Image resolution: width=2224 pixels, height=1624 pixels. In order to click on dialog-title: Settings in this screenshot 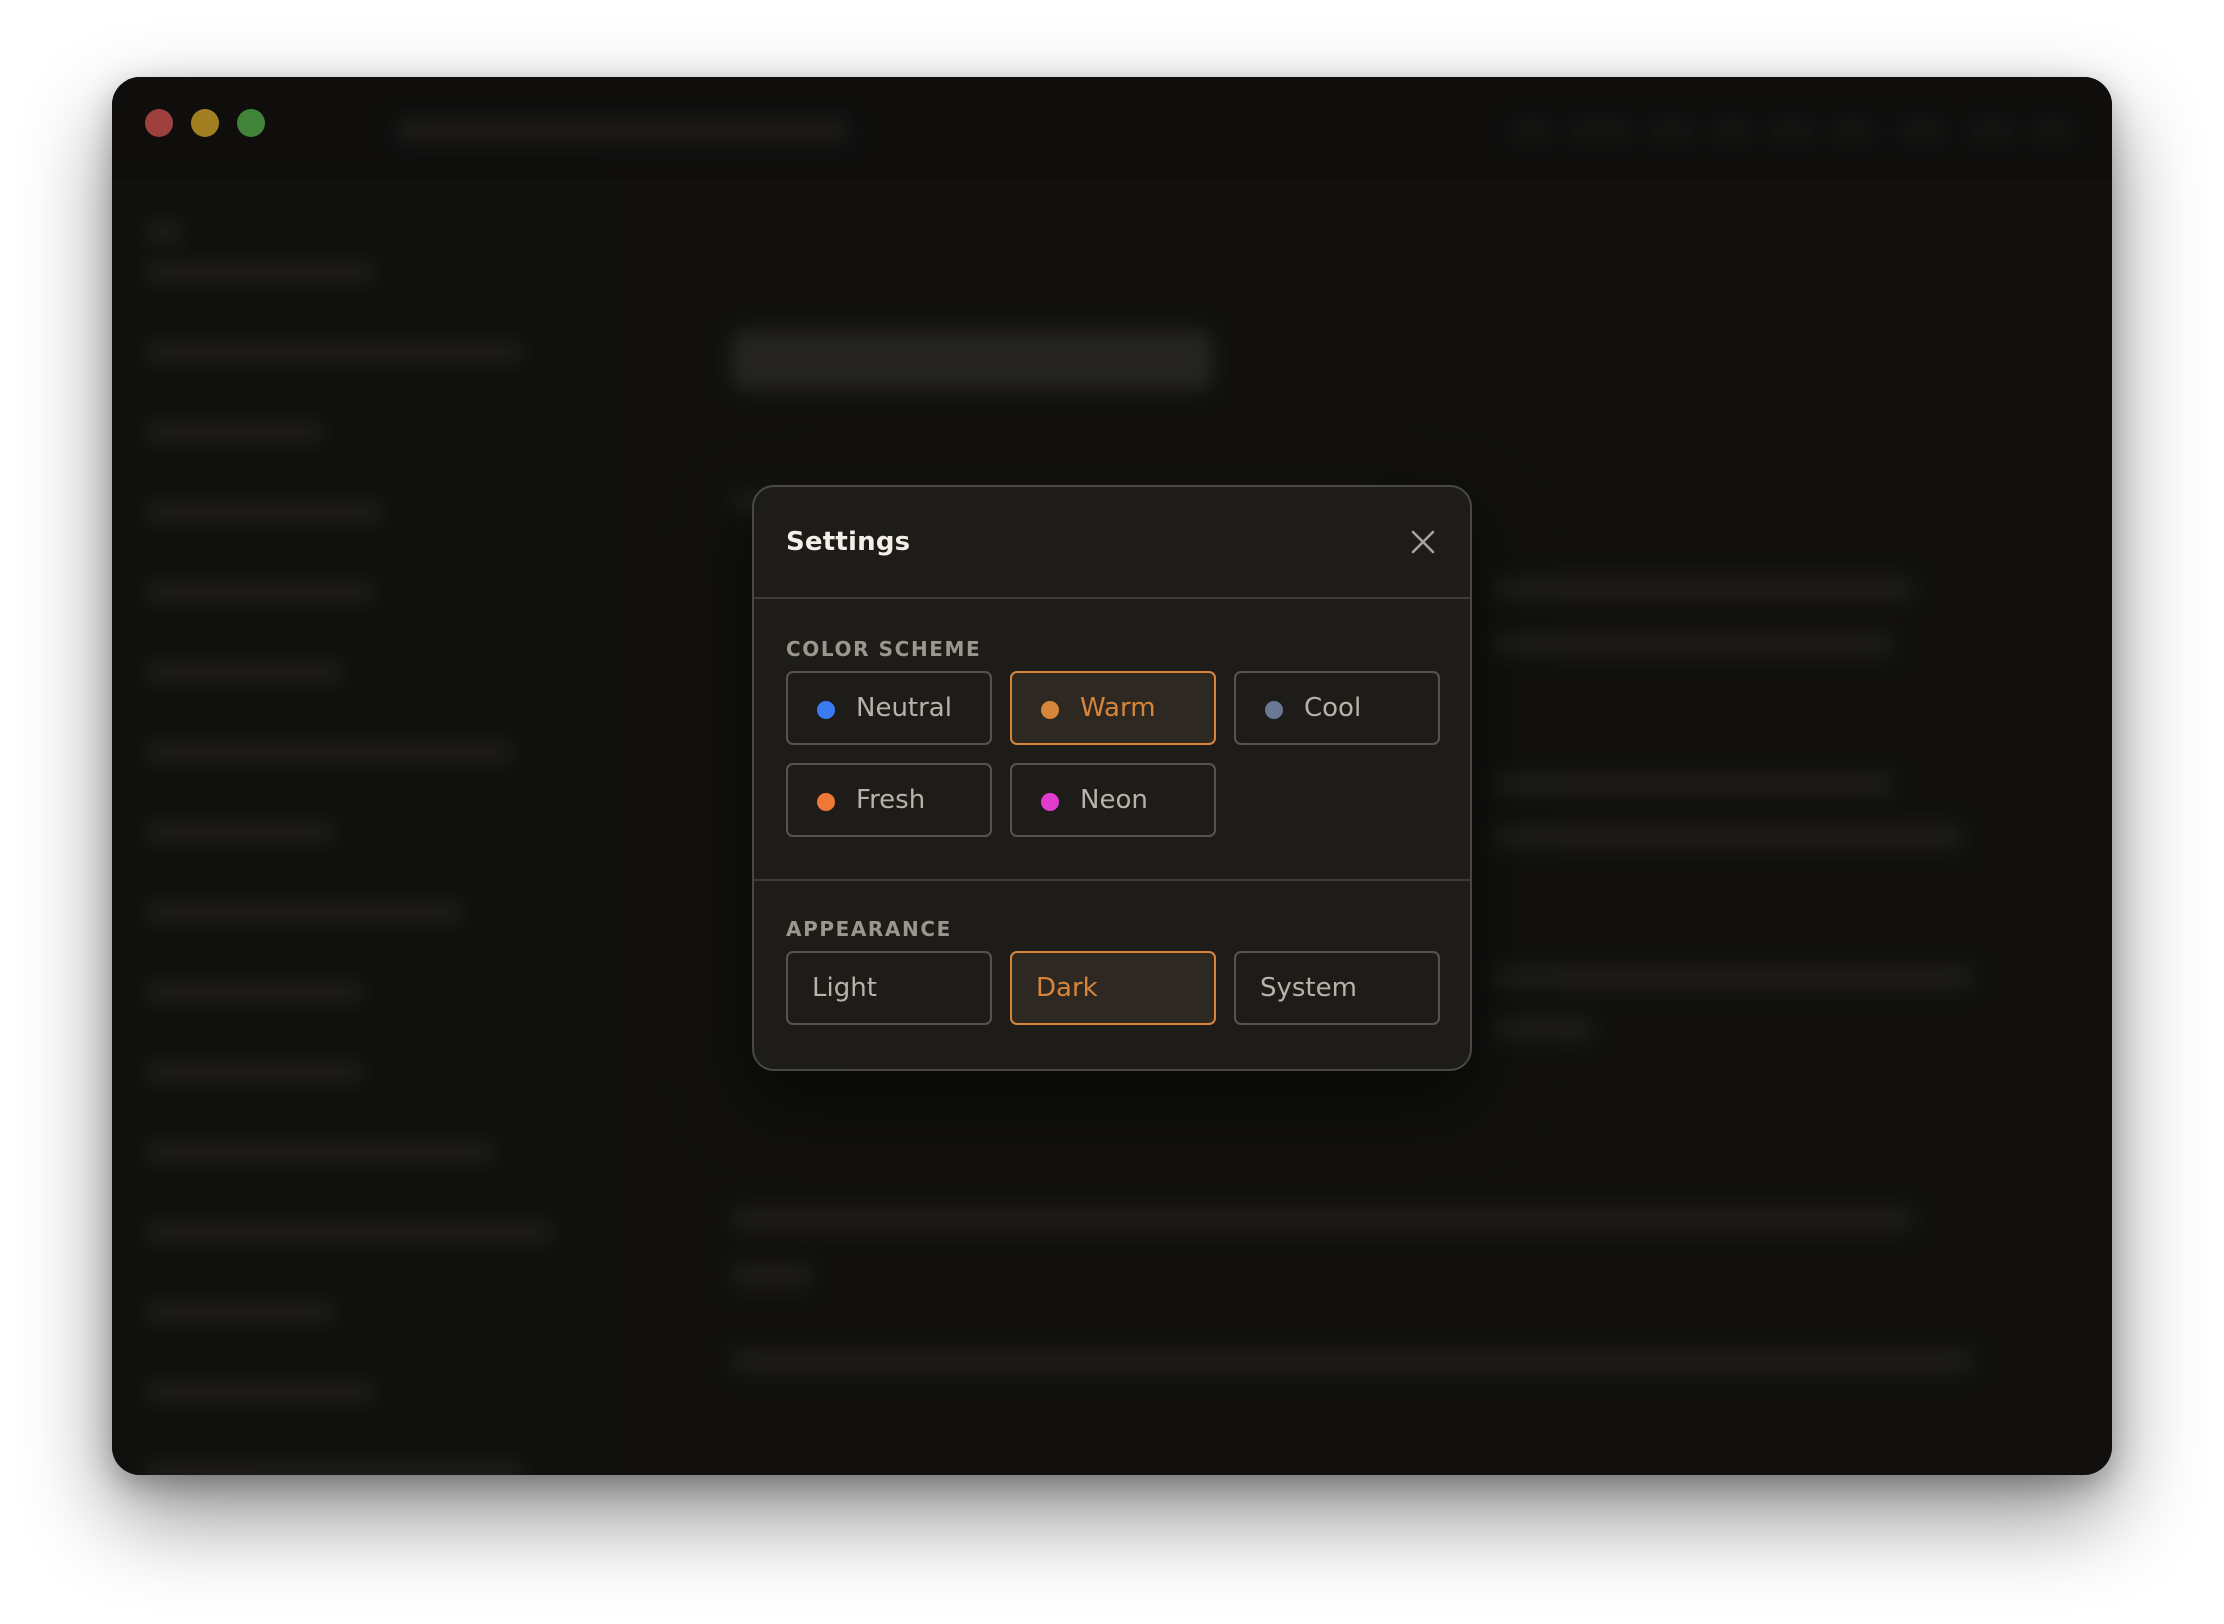, I will do `click(848, 542)`.